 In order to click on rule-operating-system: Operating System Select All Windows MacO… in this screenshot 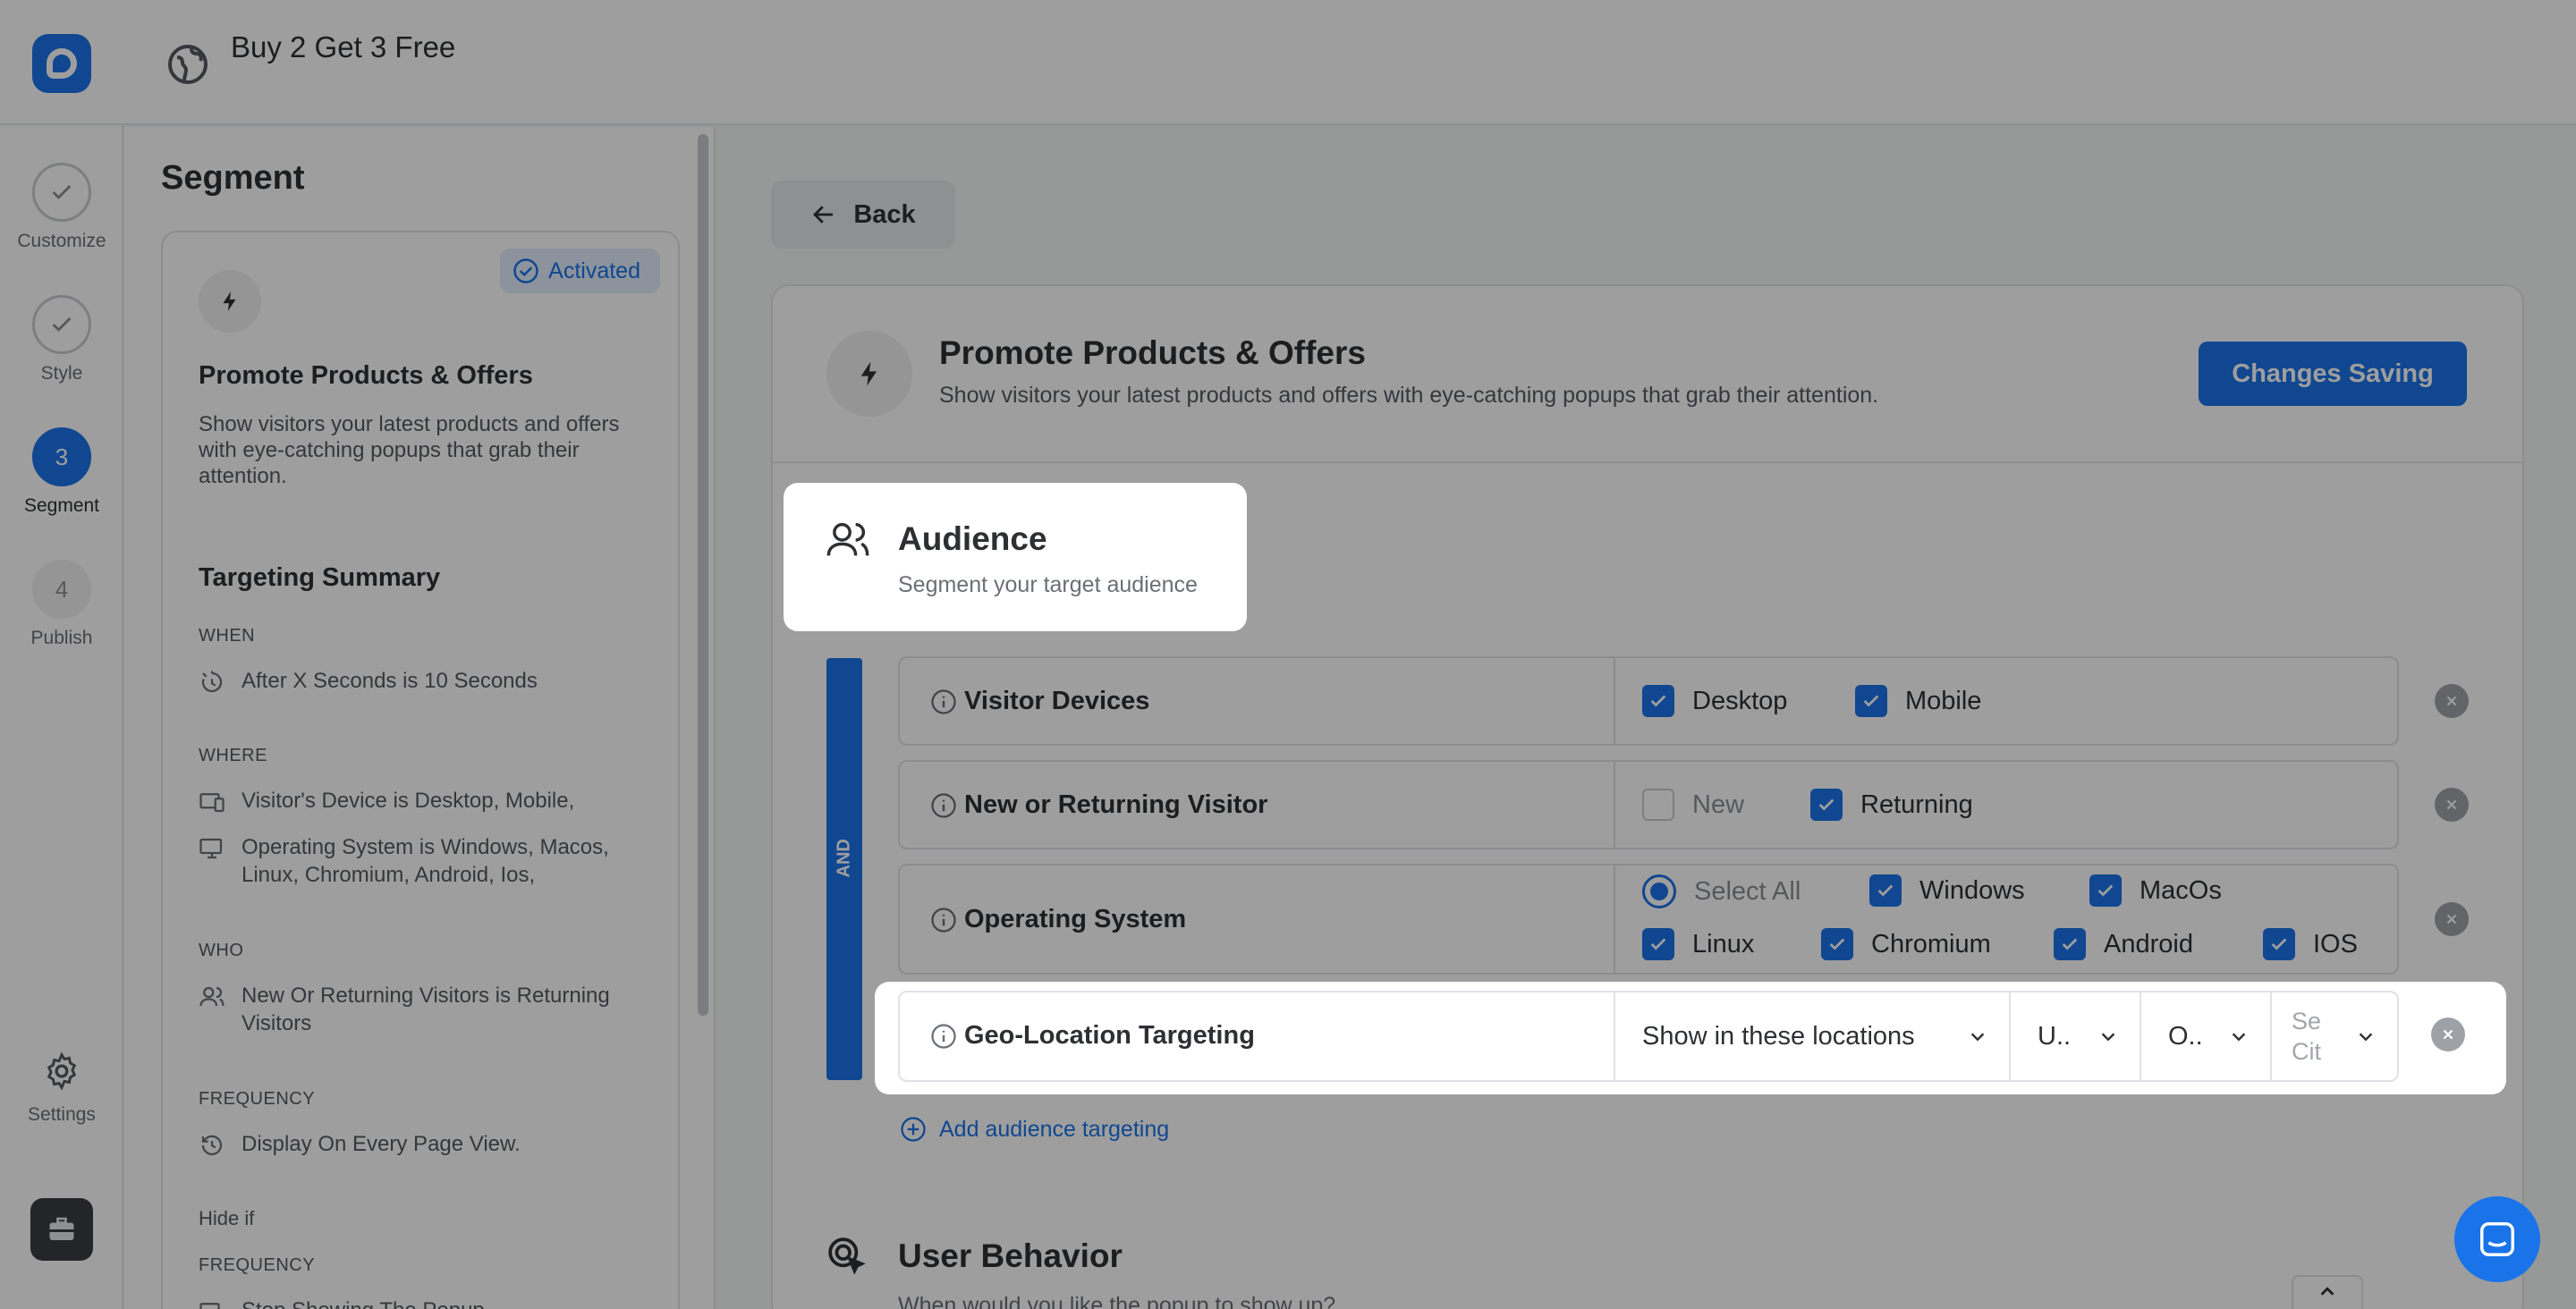, I will do `click(1648, 919)`.